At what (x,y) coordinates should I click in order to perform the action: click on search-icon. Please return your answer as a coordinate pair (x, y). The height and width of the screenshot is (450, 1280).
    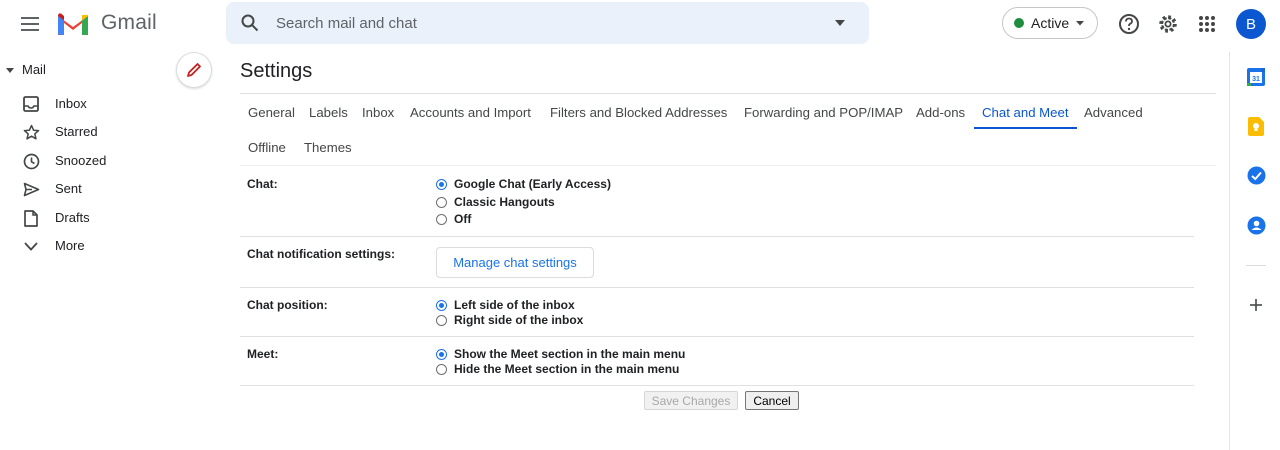
    Looking at the image, I should click on (250, 23).